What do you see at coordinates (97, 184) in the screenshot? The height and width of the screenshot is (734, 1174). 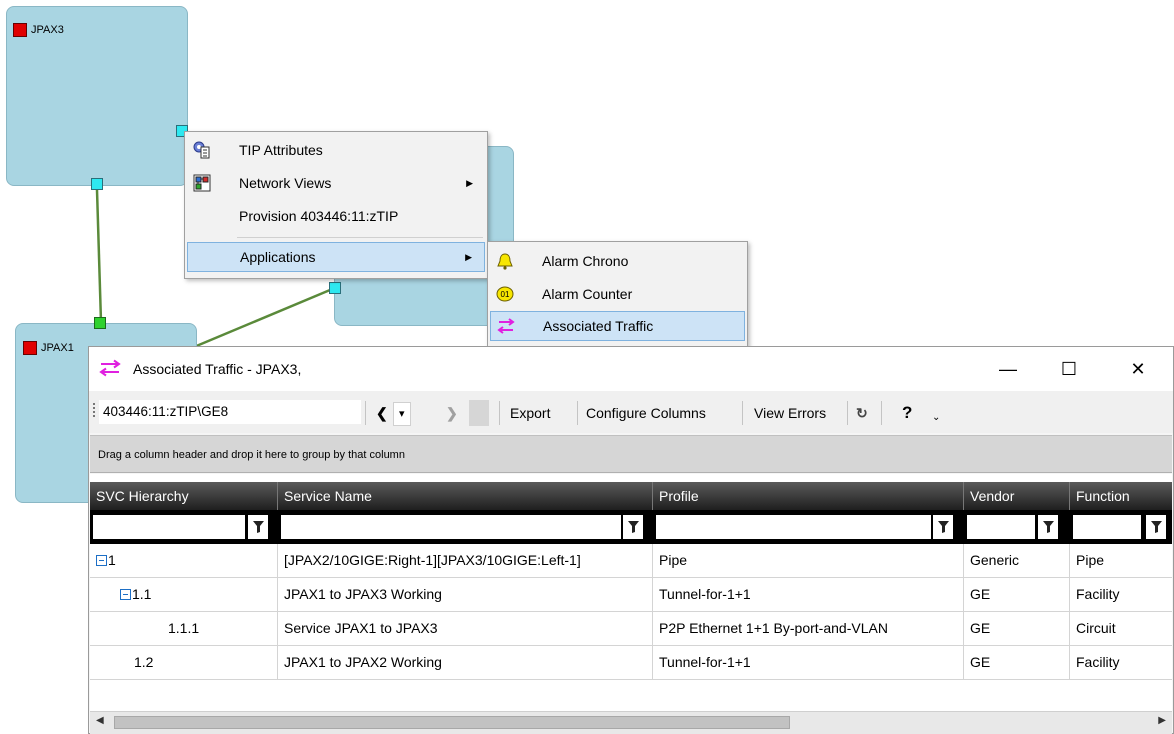 I see `port-jpax3-bottom` at bounding box center [97, 184].